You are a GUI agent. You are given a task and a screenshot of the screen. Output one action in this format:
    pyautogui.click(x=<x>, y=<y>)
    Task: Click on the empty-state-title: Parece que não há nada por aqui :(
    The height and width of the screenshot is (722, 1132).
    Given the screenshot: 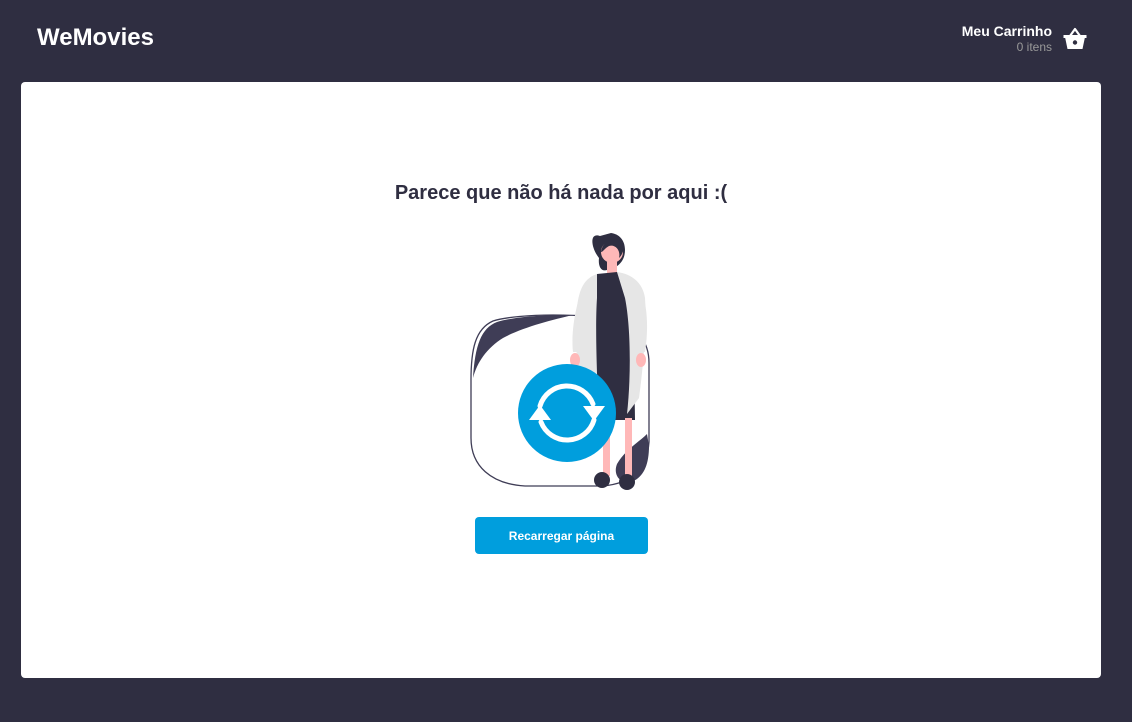 What is the action you would take?
    pyautogui.click(x=561, y=193)
    